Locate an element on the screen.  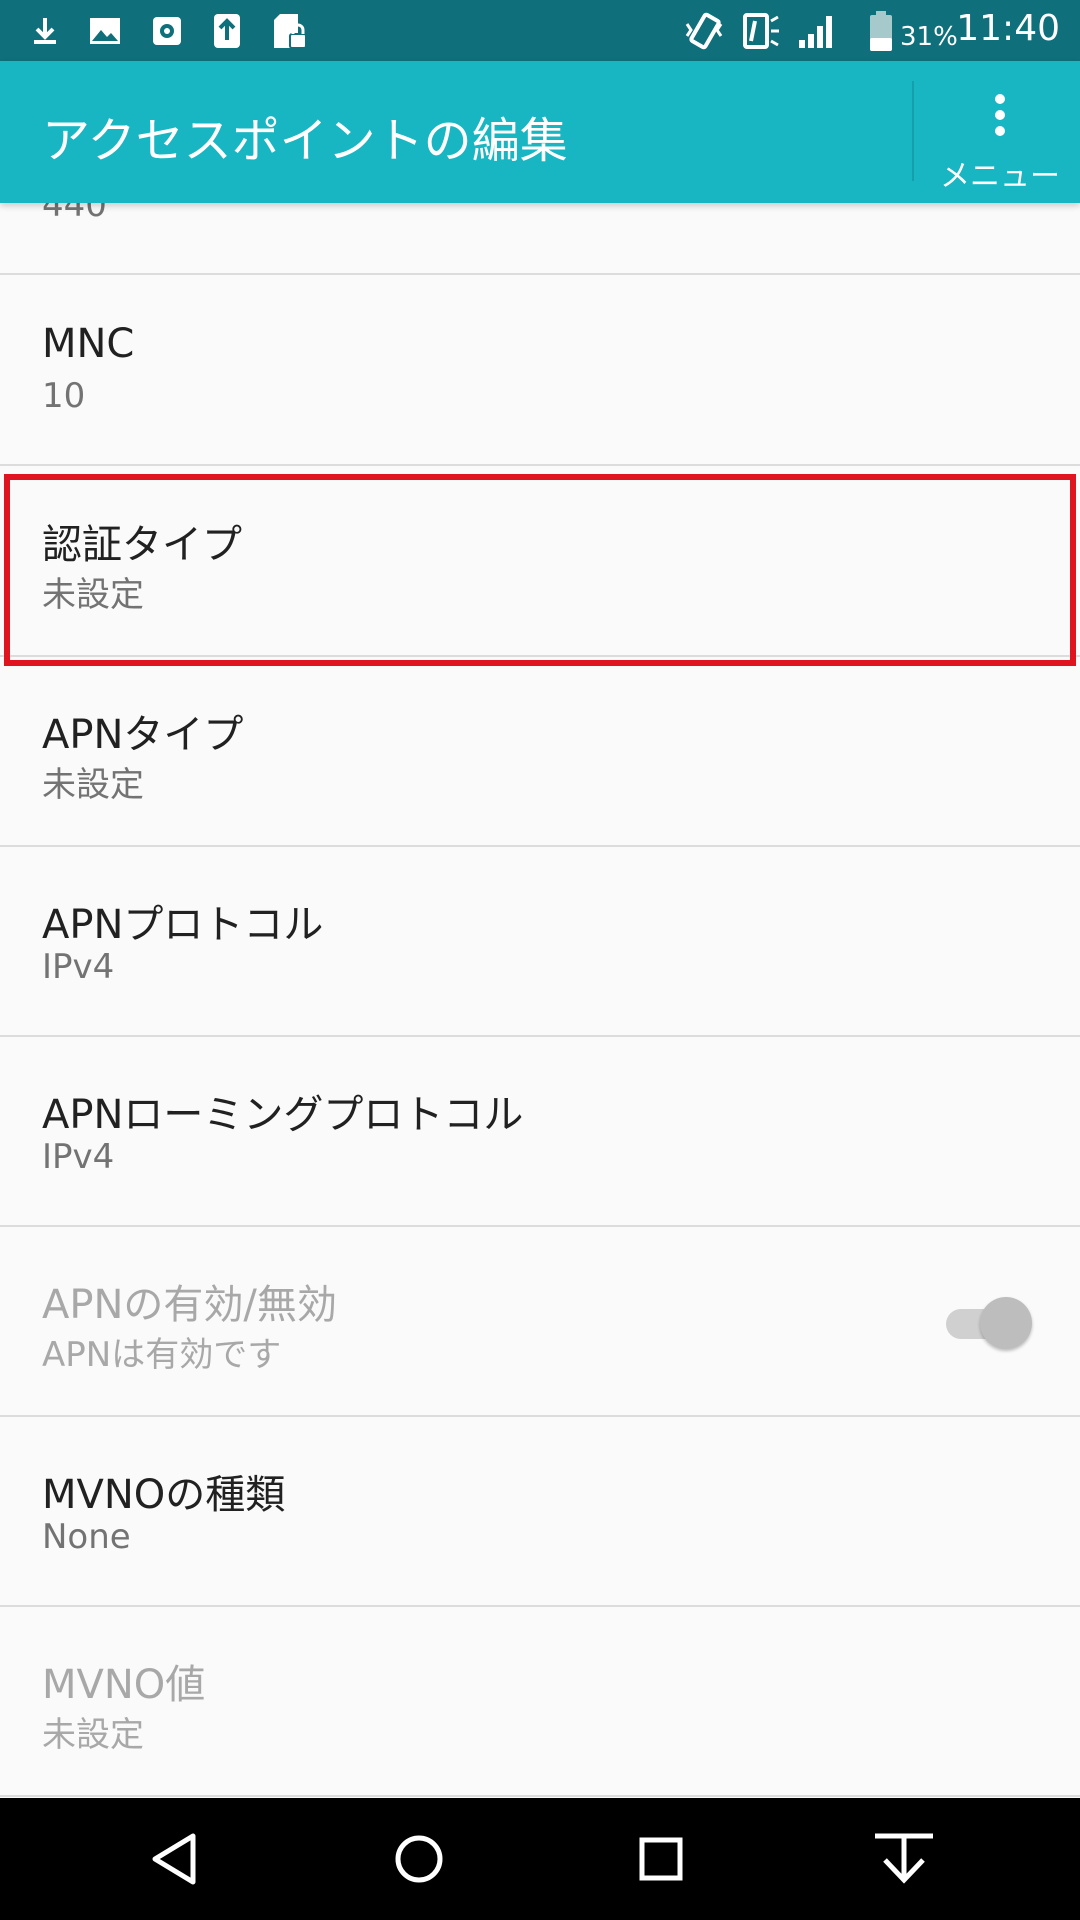
nfc-icon is located at coordinates (761, 31).